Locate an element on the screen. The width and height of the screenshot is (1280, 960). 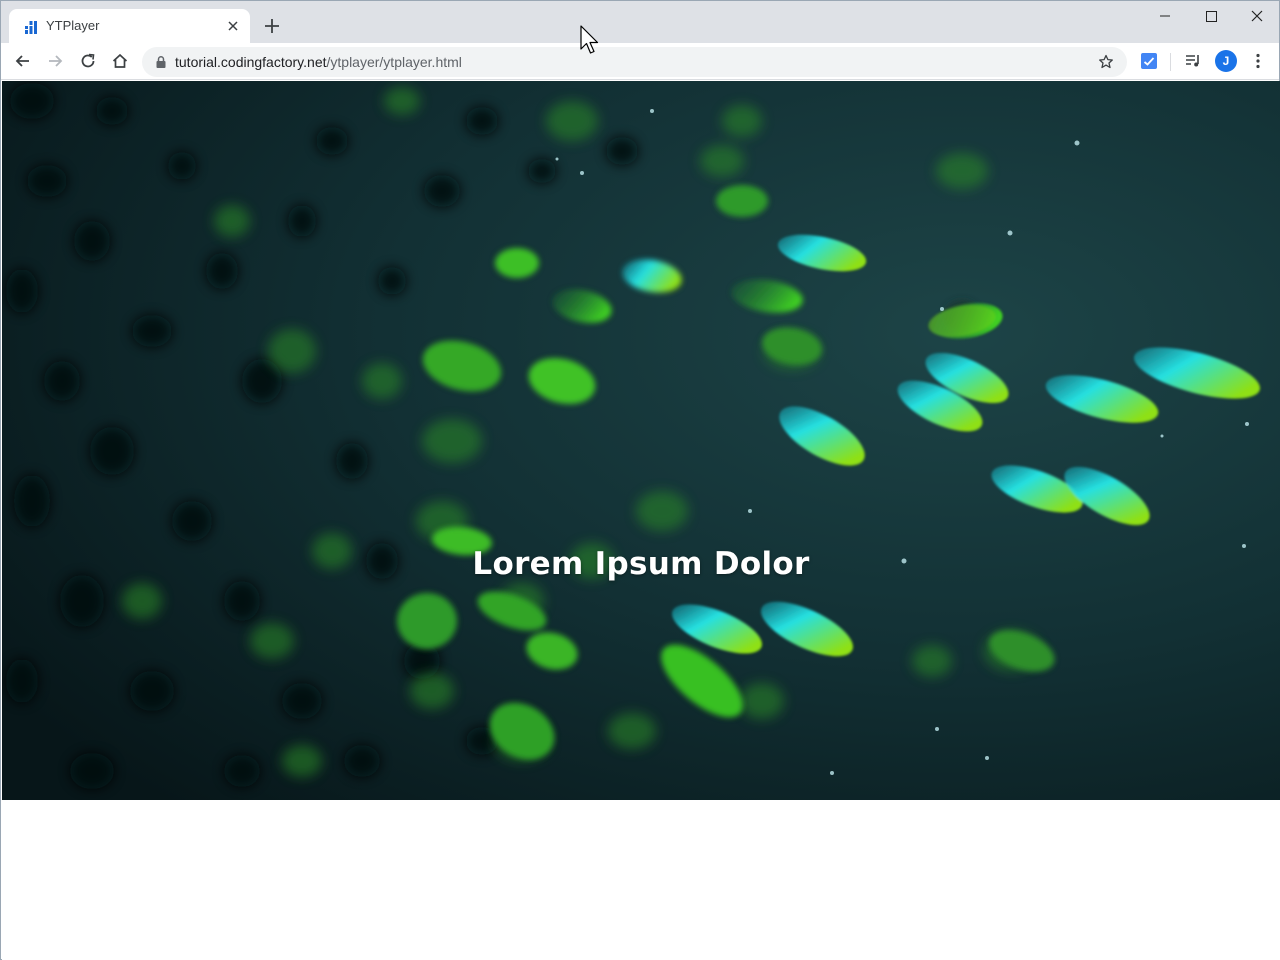
minimize-icon is located at coordinates (1165, 16).